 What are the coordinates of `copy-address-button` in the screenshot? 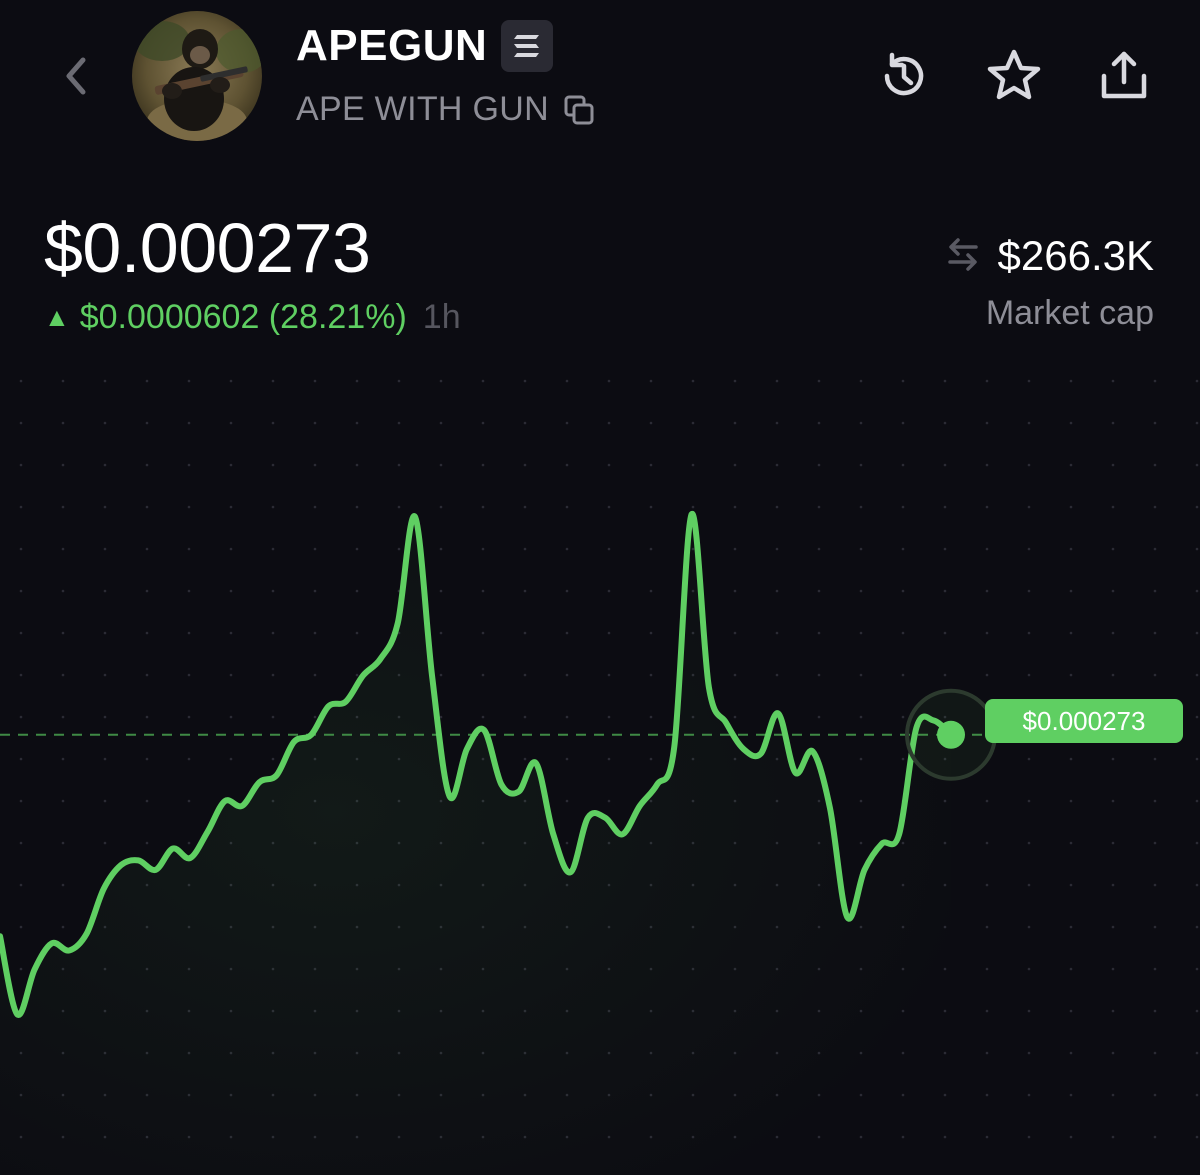 It's located at (579, 110).